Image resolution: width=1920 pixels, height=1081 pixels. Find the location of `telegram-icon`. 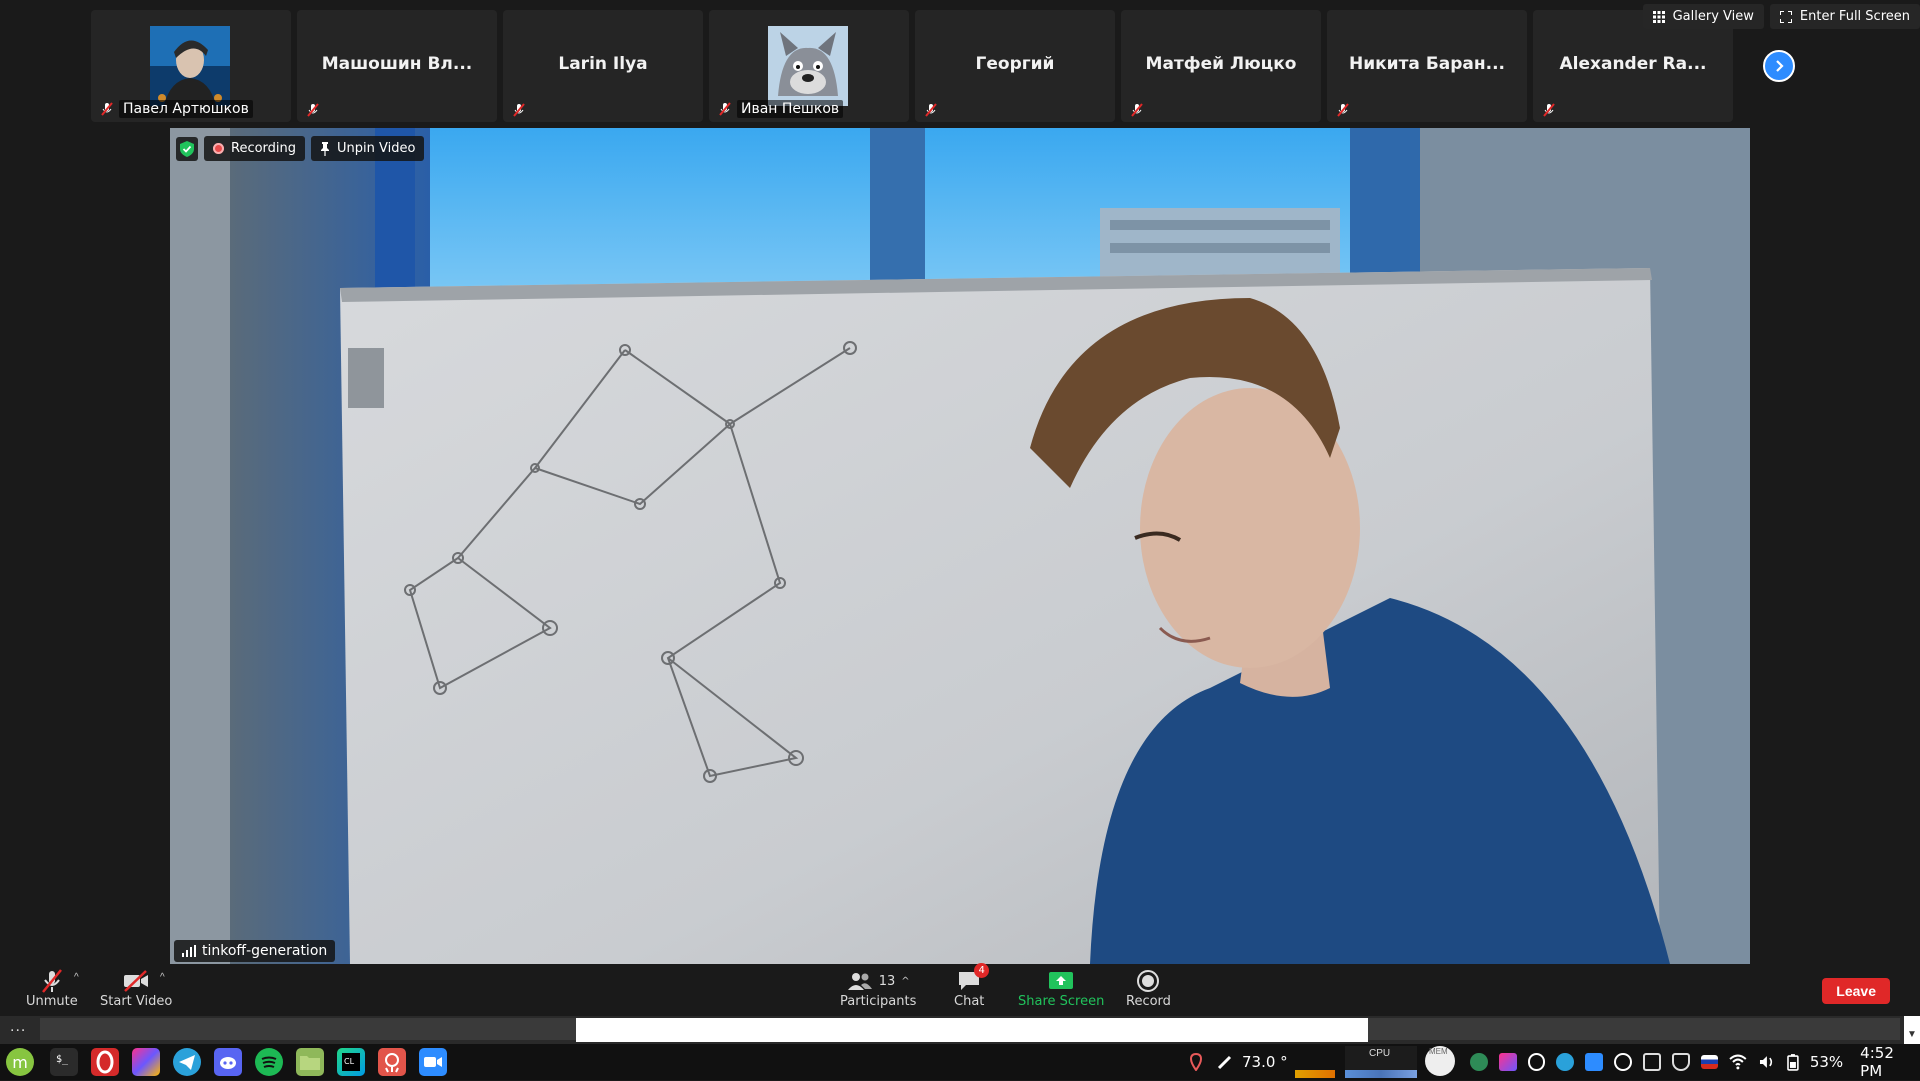

telegram-icon is located at coordinates (187, 1062).